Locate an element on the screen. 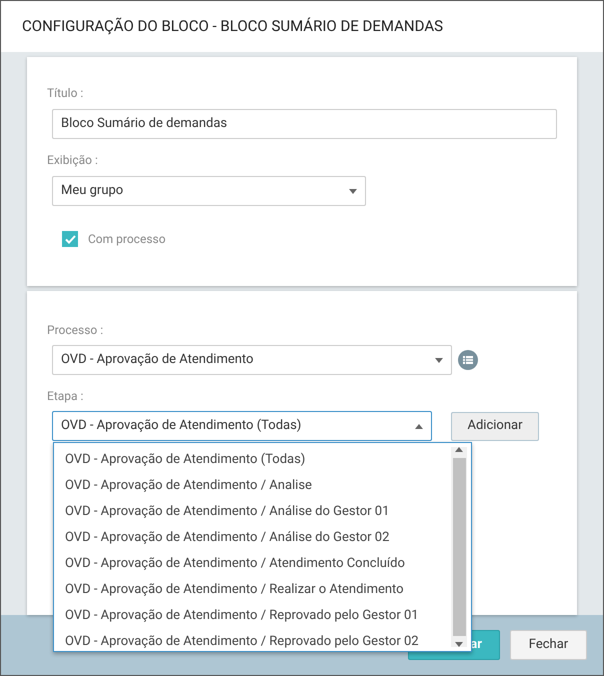  field-label: Exibição : is located at coordinates (73, 160).